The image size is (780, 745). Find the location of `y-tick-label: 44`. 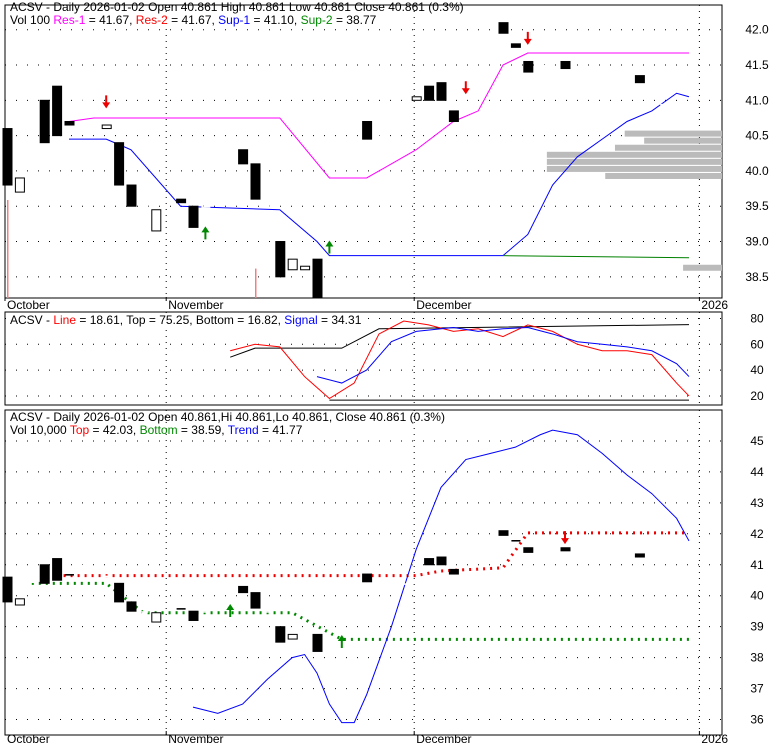

y-tick-label: 44 is located at coordinates (757, 472).